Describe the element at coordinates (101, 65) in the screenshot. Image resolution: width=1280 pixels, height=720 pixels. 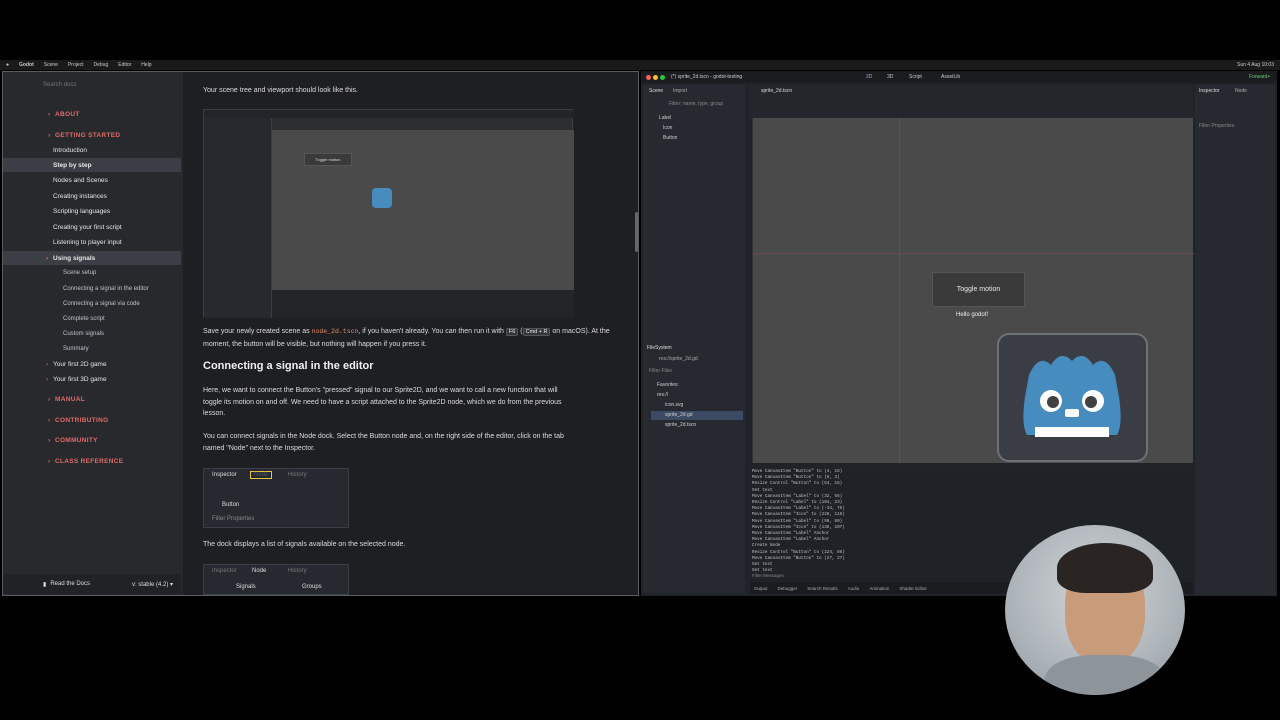
I see `menu-debug: Debug` at that location.